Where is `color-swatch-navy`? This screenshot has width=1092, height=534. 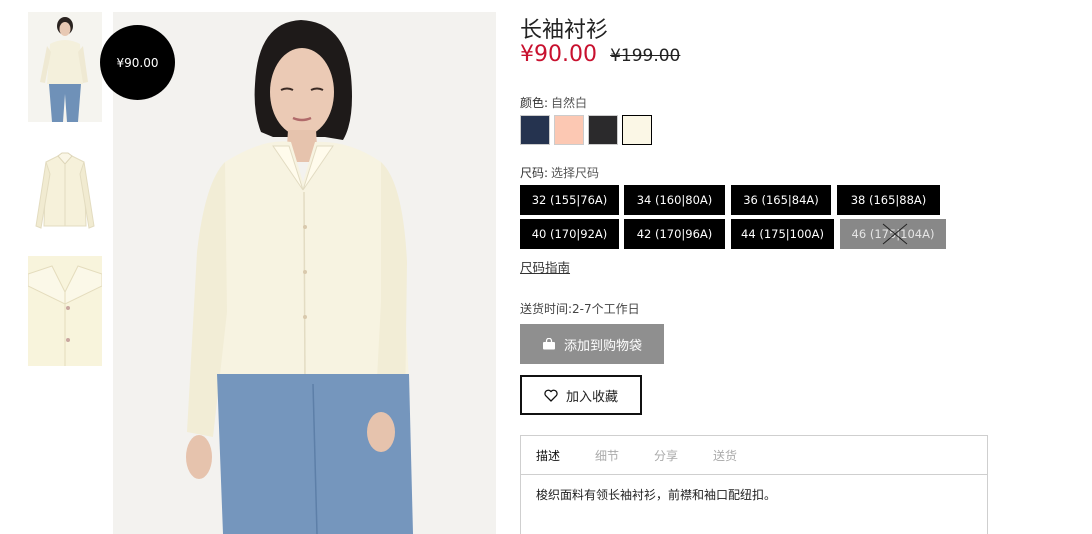 color-swatch-navy is located at coordinates (535, 130).